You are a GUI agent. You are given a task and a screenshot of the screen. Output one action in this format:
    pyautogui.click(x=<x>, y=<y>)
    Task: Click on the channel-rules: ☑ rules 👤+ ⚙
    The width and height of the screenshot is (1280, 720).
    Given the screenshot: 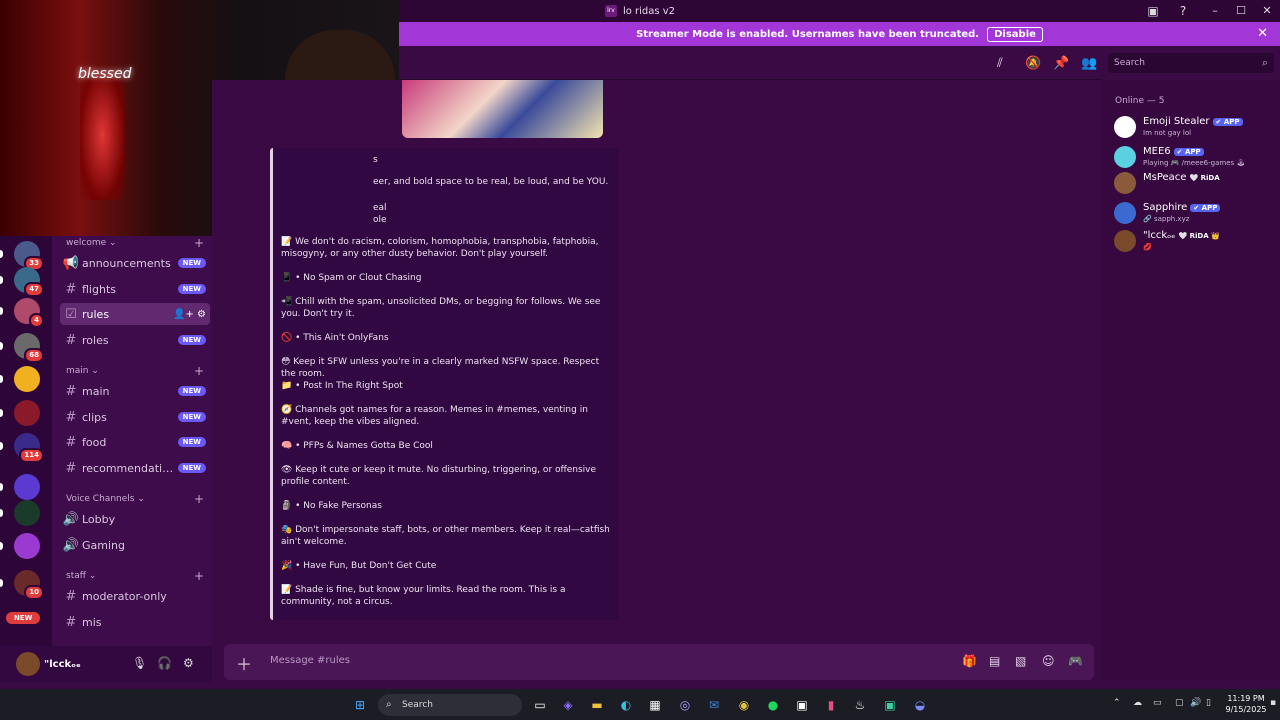 What is the action you would take?
    pyautogui.click(x=135, y=314)
    